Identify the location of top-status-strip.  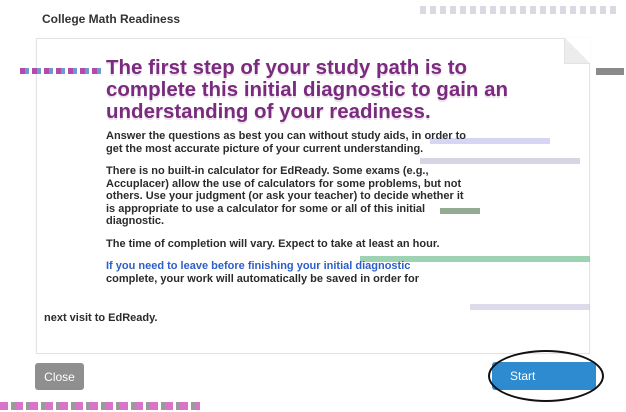
(520, 10).